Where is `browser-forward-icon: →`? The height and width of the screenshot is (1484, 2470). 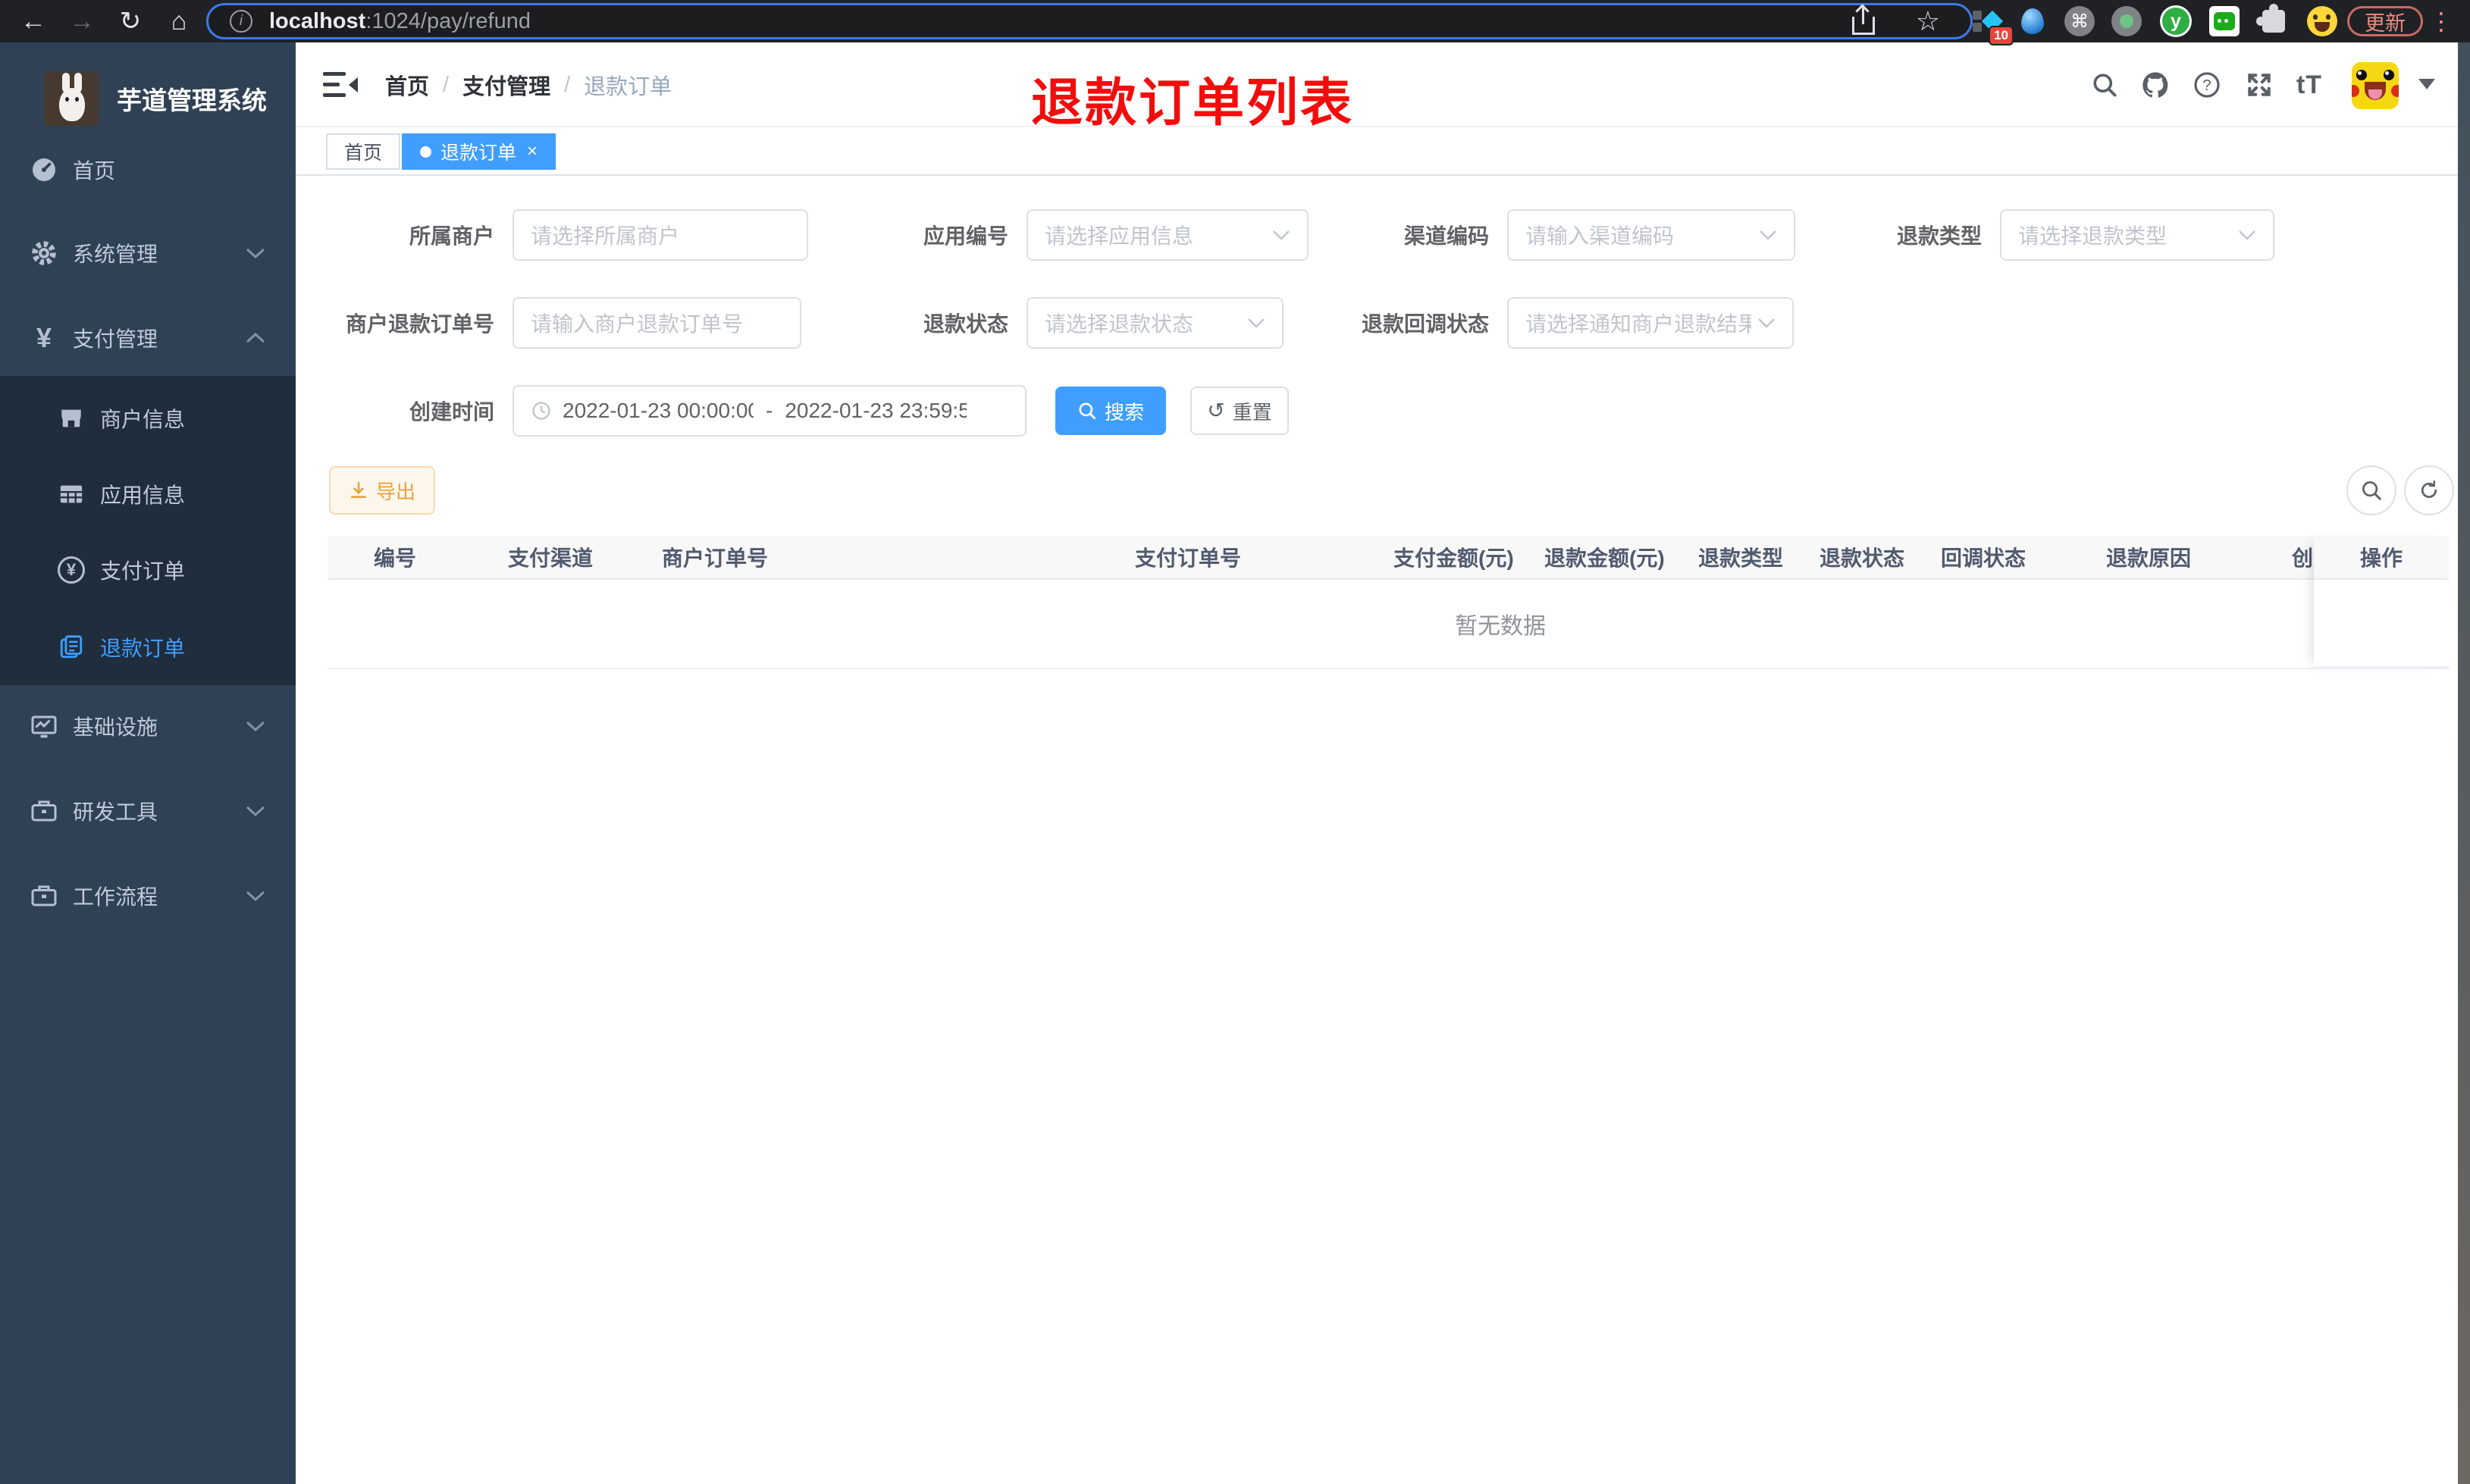 browser-forward-icon: → is located at coordinates (82, 21).